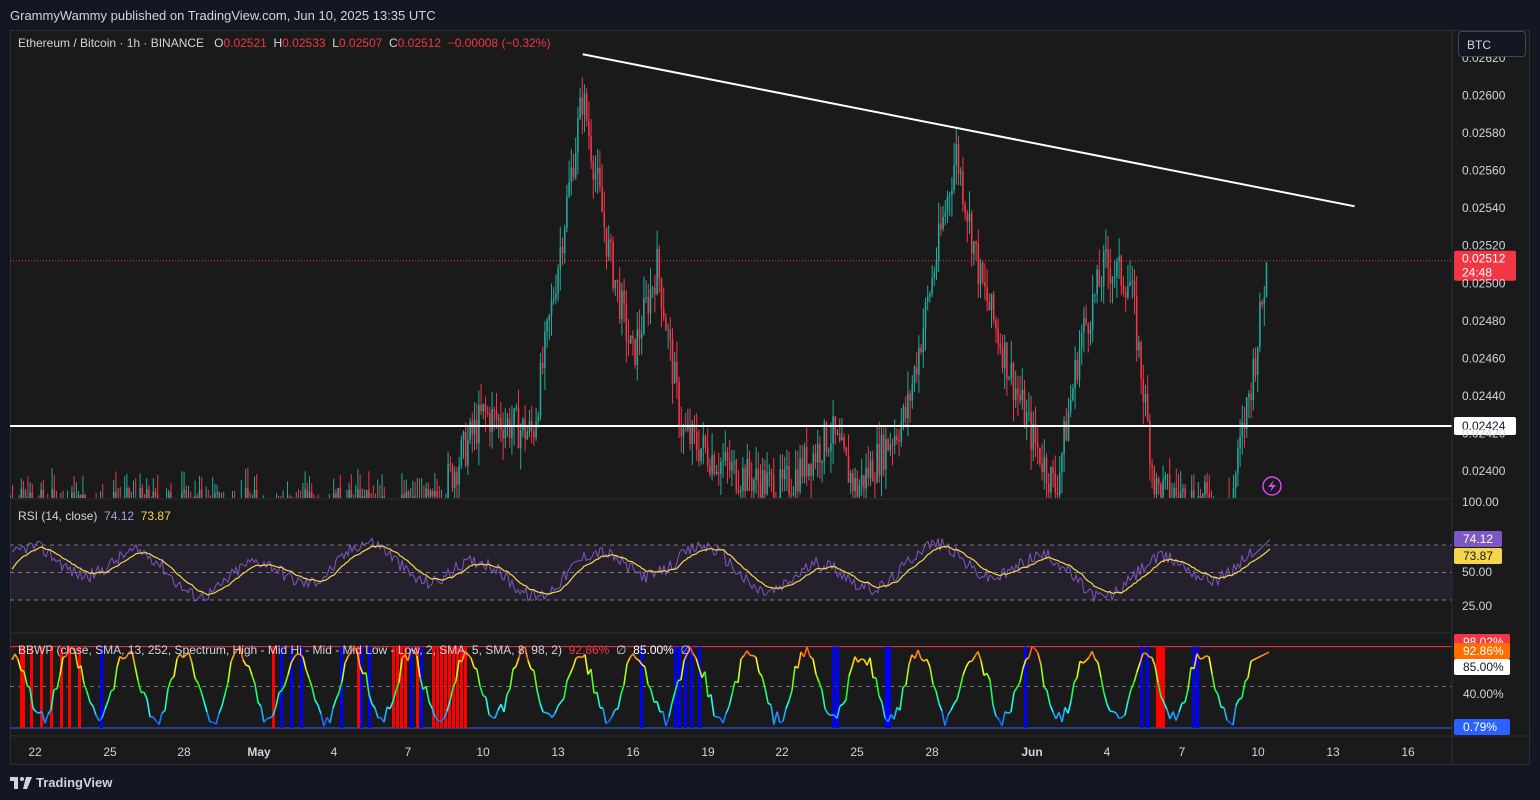  Describe the element at coordinates (408, 752) in the screenshot. I see `time-tick-label: 7` at that location.